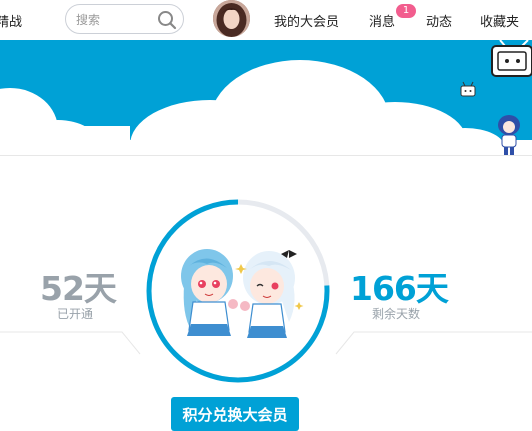 The image size is (532, 431). Describe the element at coordinates (78, 288) in the screenshot. I see `opened-days-value: 52天` at that location.